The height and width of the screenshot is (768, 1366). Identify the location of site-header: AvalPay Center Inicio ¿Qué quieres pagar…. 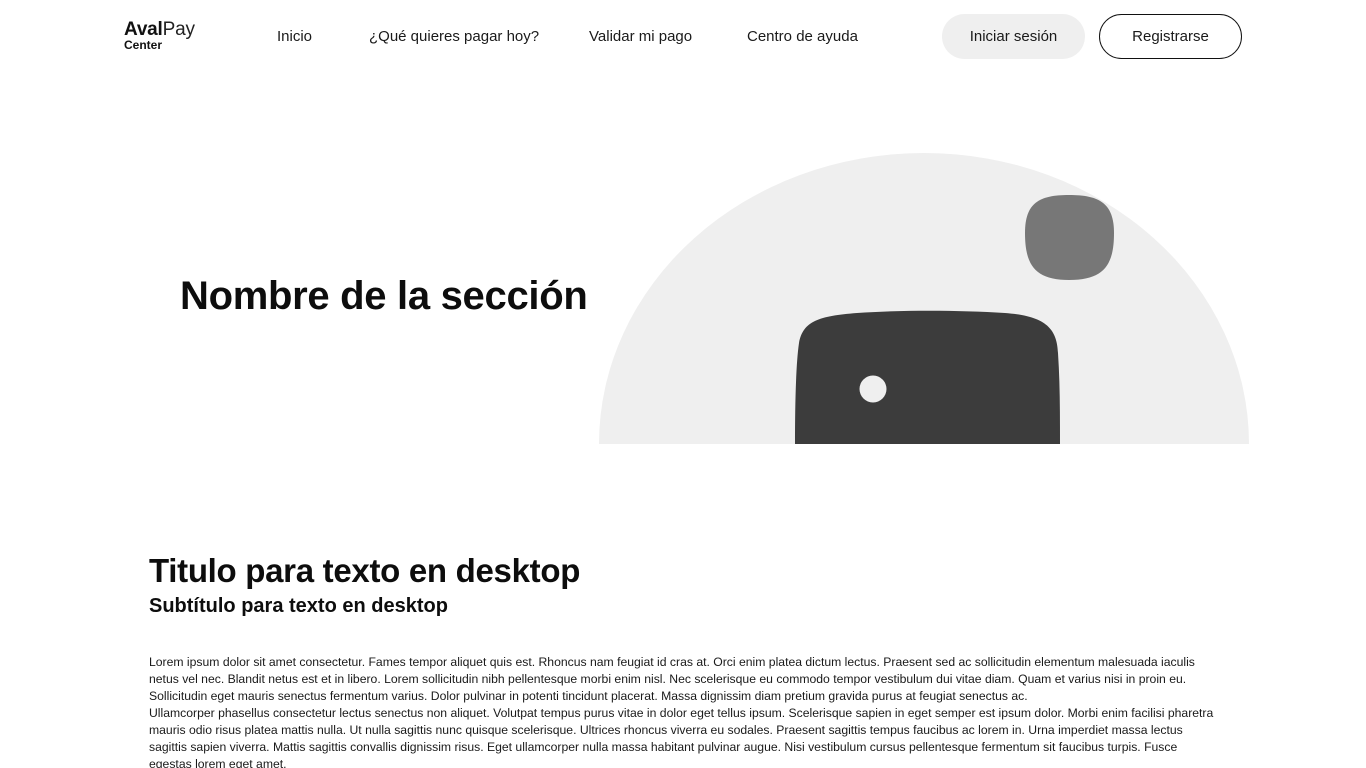
(683, 37).